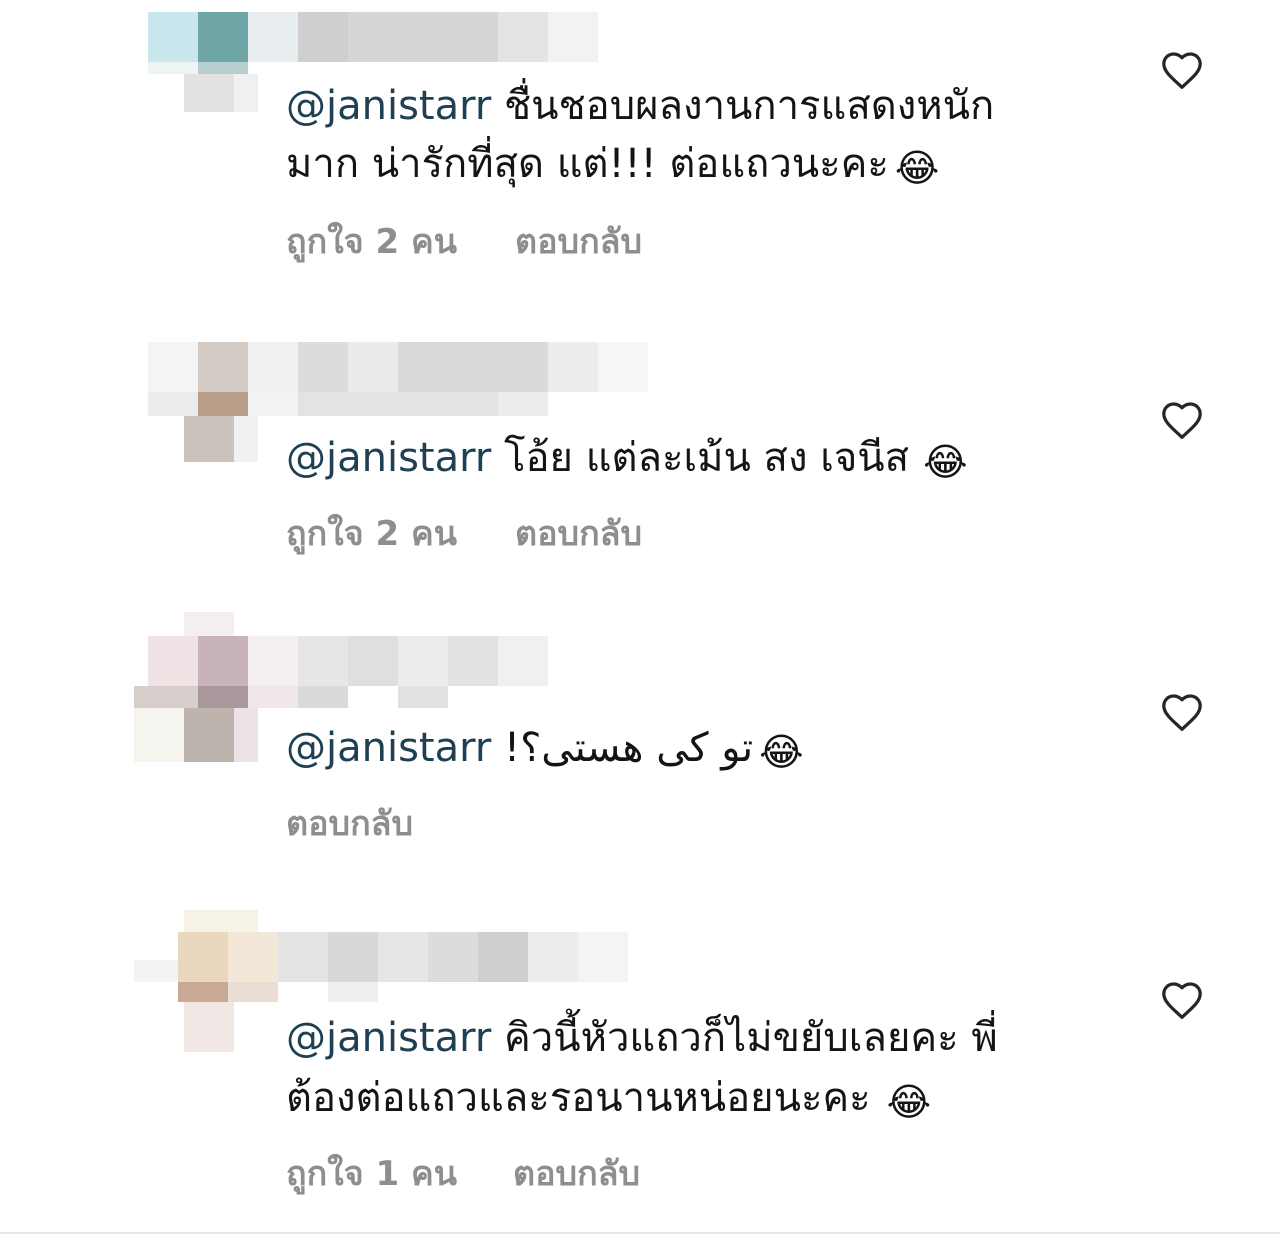 This screenshot has width=1280, height=1237. I want to click on comment-meta: ถูกใจ 1 คน ตอบกลับ, so click(463, 1174).